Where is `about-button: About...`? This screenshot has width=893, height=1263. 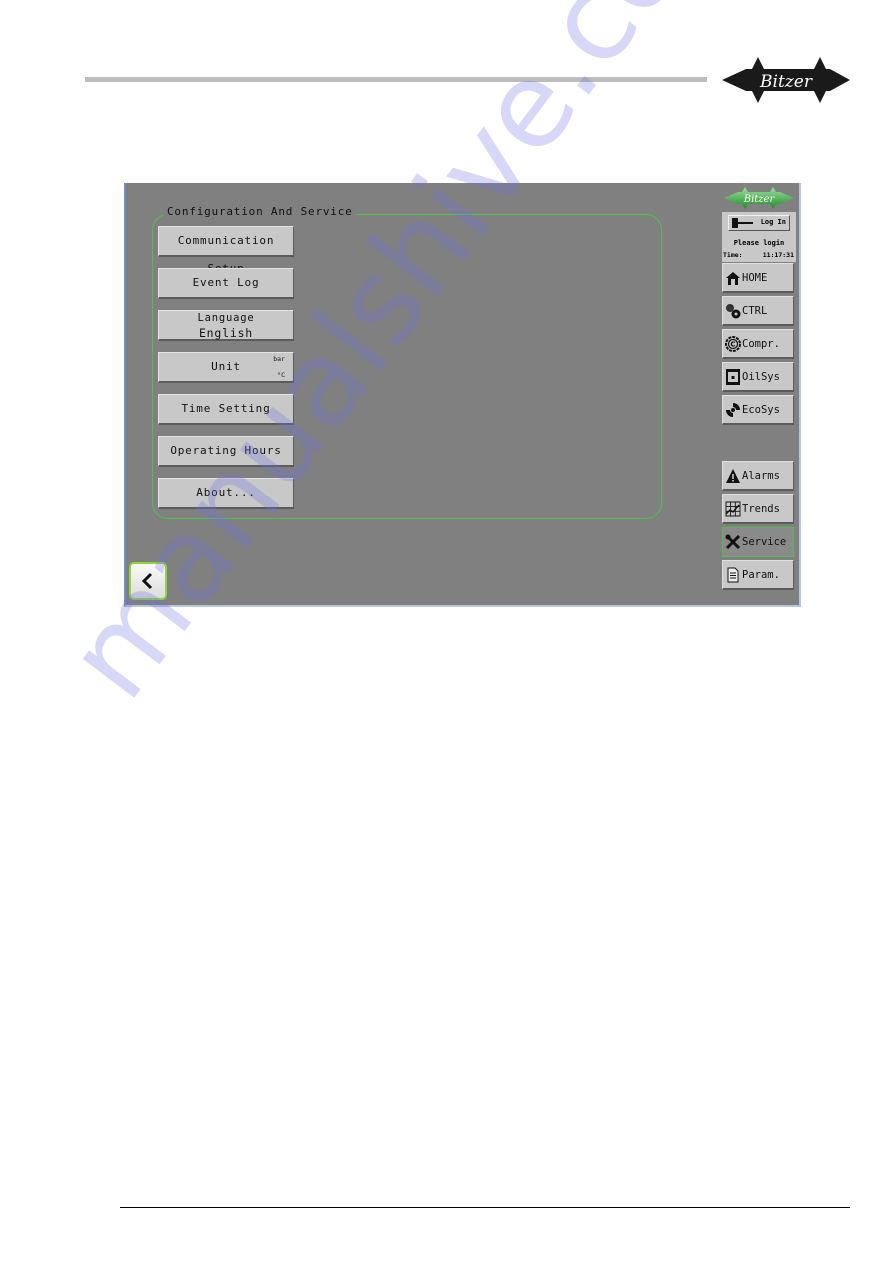 about-button: About... is located at coordinates (226, 493).